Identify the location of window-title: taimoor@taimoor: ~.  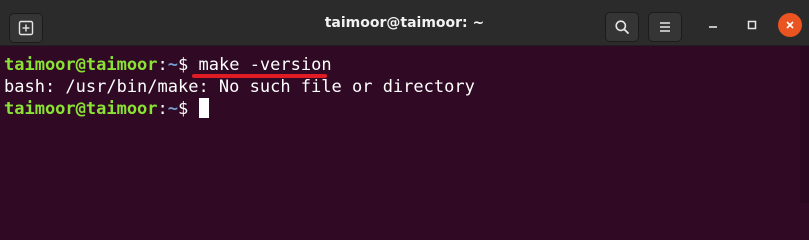
(404, 23).